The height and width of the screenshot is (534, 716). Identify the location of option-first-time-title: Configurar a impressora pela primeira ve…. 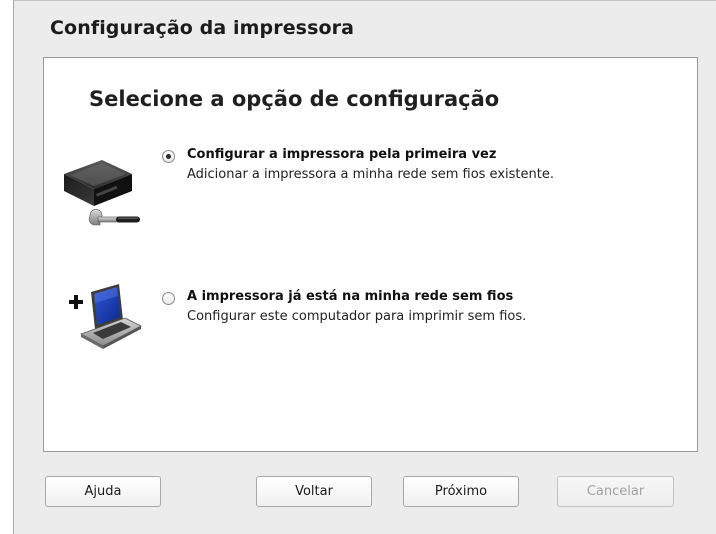
(341, 154).